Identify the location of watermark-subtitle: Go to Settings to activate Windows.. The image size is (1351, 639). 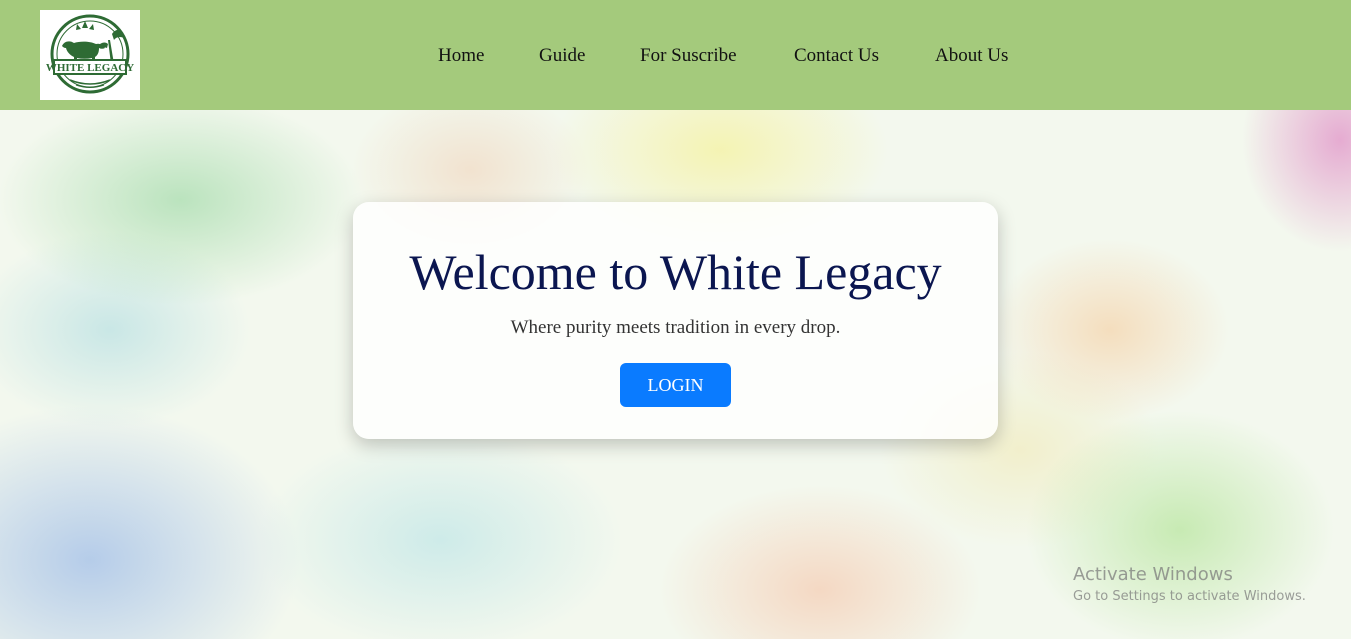
(1189, 596).